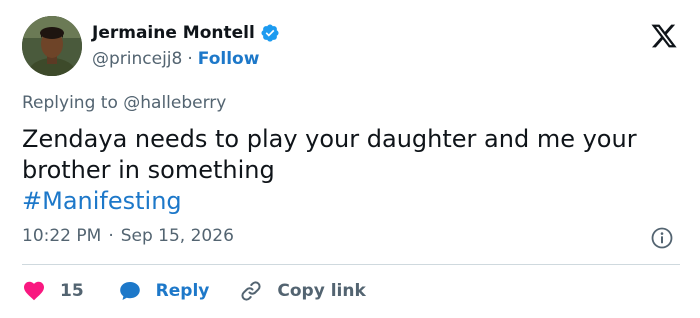 This screenshot has height=318, width=700. I want to click on name-row: Jermaine Montell, so click(186, 33).